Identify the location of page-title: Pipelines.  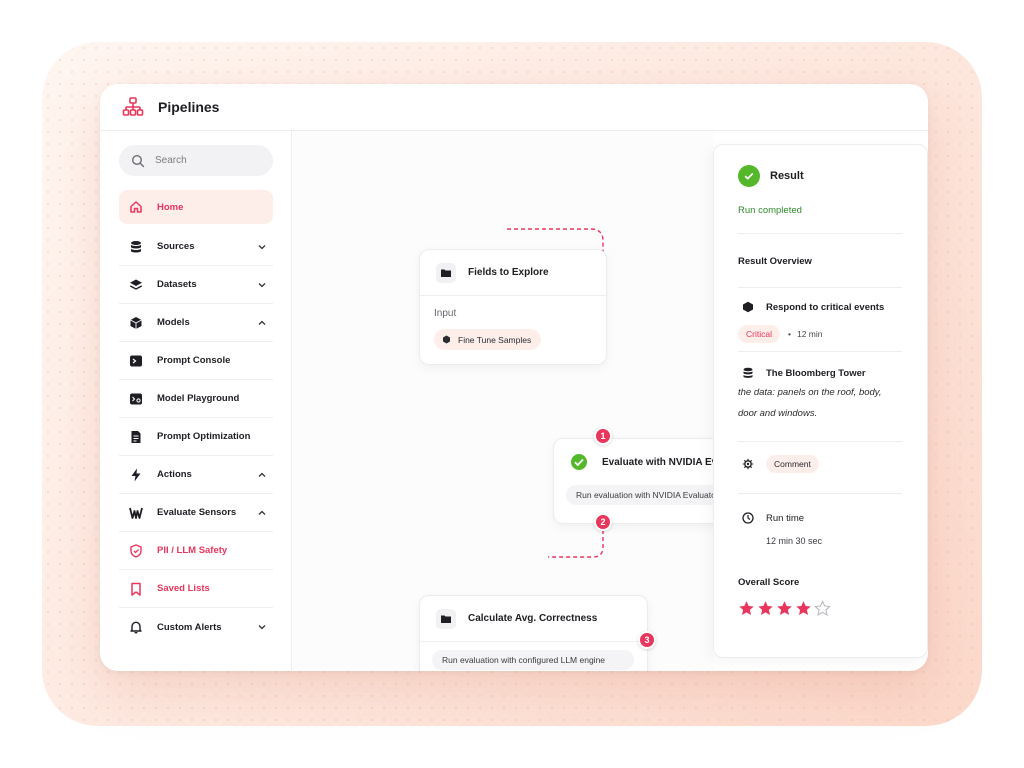
(189, 107).